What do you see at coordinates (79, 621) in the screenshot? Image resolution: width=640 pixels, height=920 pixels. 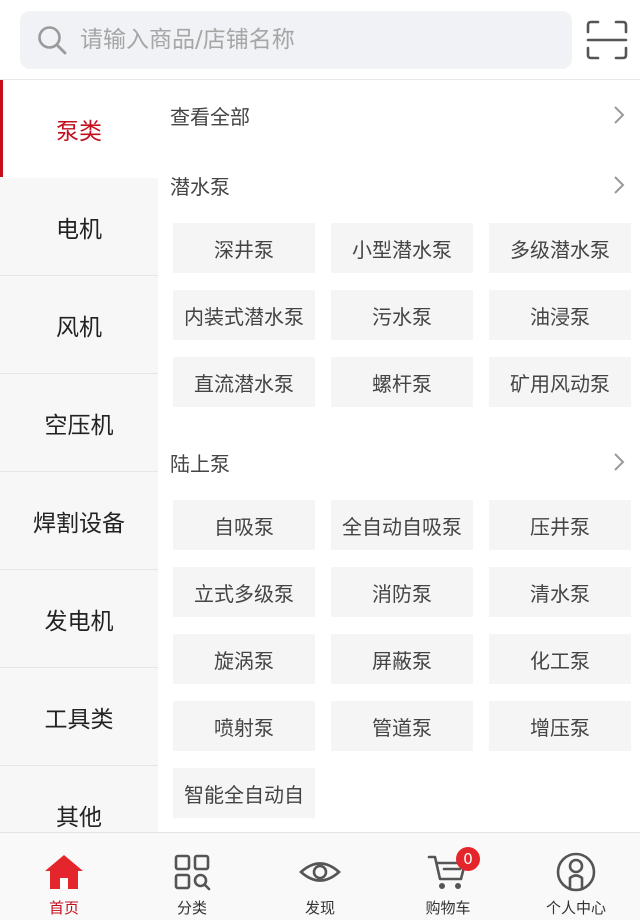 I see `sidebar-item-label: 发电机` at bounding box center [79, 621].